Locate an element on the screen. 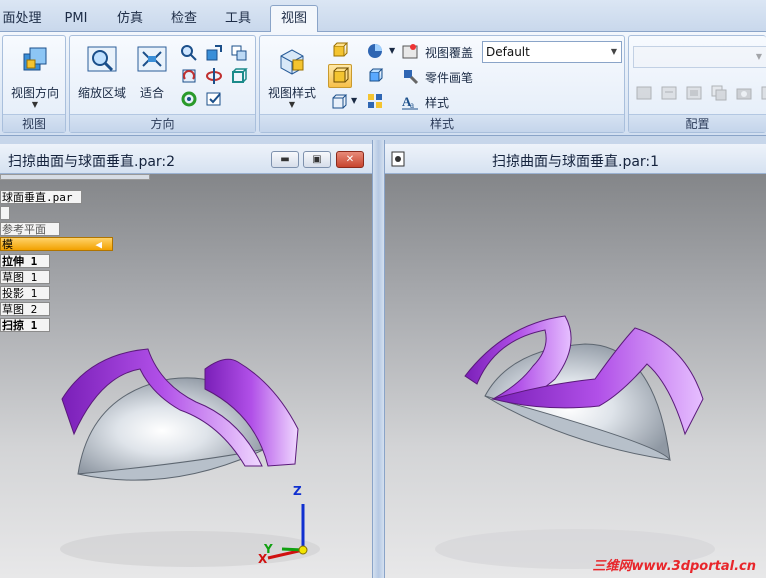 Image resolution: width=766 pixels, height=578 pixels. view-overlay-icon is located at coordinates (411, 52).